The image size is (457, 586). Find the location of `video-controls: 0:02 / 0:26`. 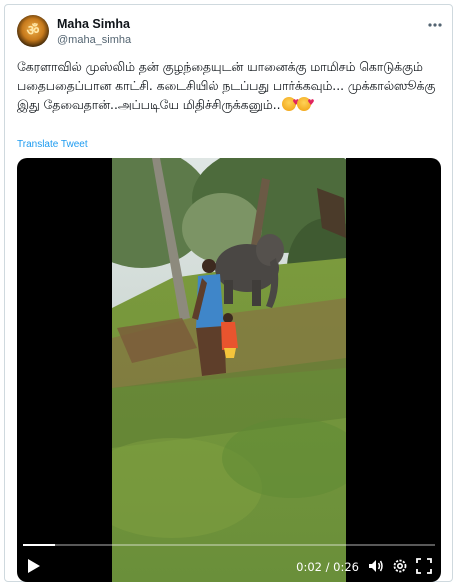

video-controls: 0:02 / 0:26 is located at coordinates (229, 558).